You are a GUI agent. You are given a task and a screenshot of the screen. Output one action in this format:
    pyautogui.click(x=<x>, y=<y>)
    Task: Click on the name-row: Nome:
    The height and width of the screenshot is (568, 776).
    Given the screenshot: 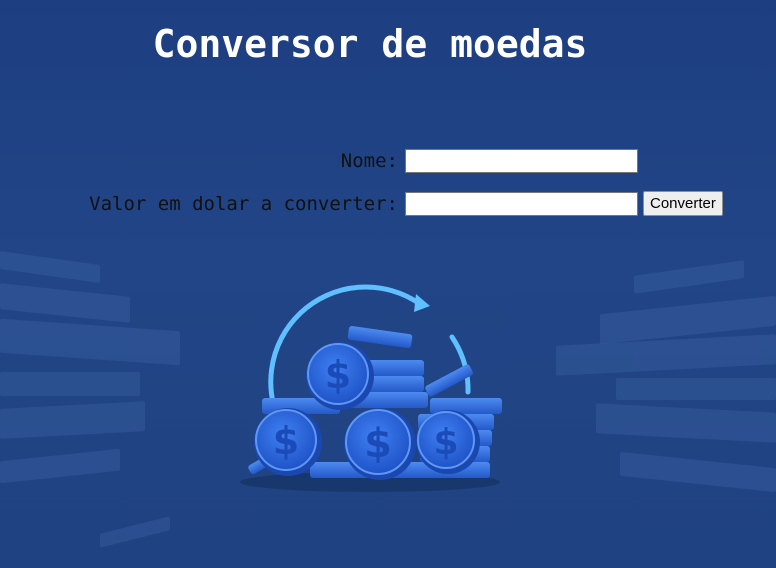 What is the action you would take?
    pyautogui.click(x=388, y=161)
    